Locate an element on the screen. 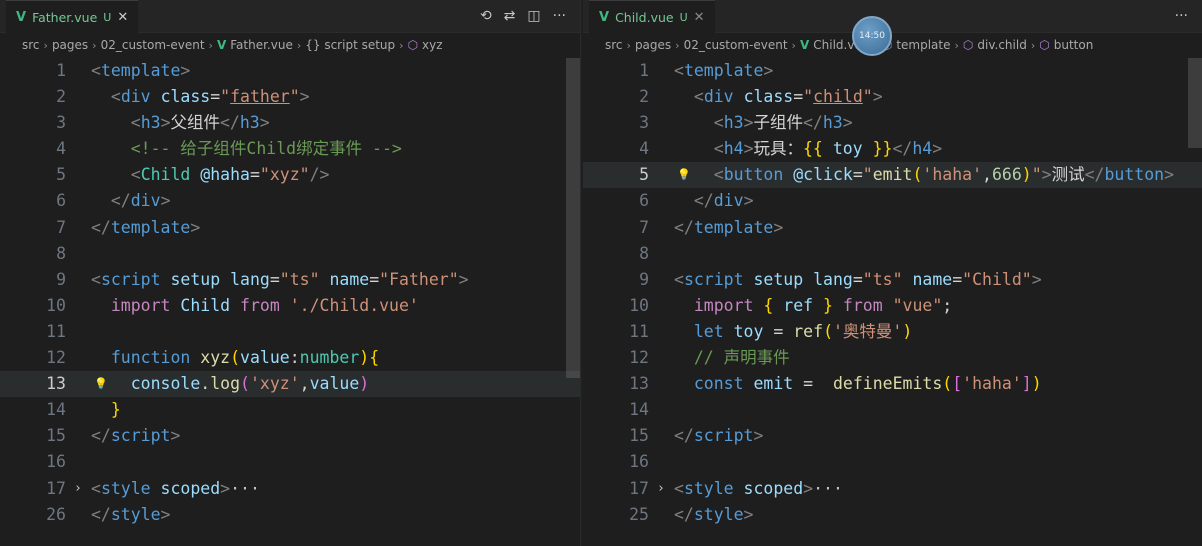 The height and width of the screenshot is (546, 1202). line-number: 6 is located at coordinates (644, 201).